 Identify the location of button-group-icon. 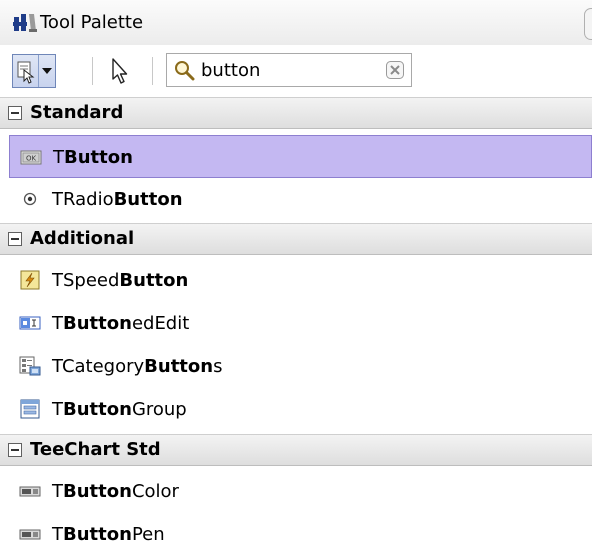
(30, 409).